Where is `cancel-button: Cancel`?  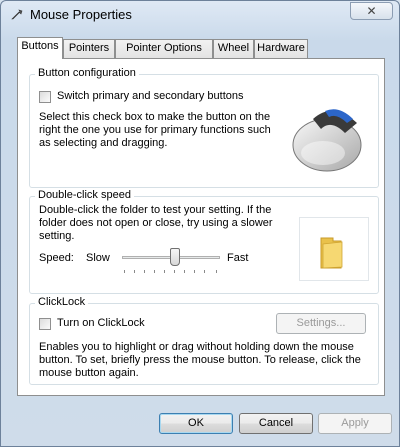 cancel-button: Cancel is located at coordinates (276, 423).